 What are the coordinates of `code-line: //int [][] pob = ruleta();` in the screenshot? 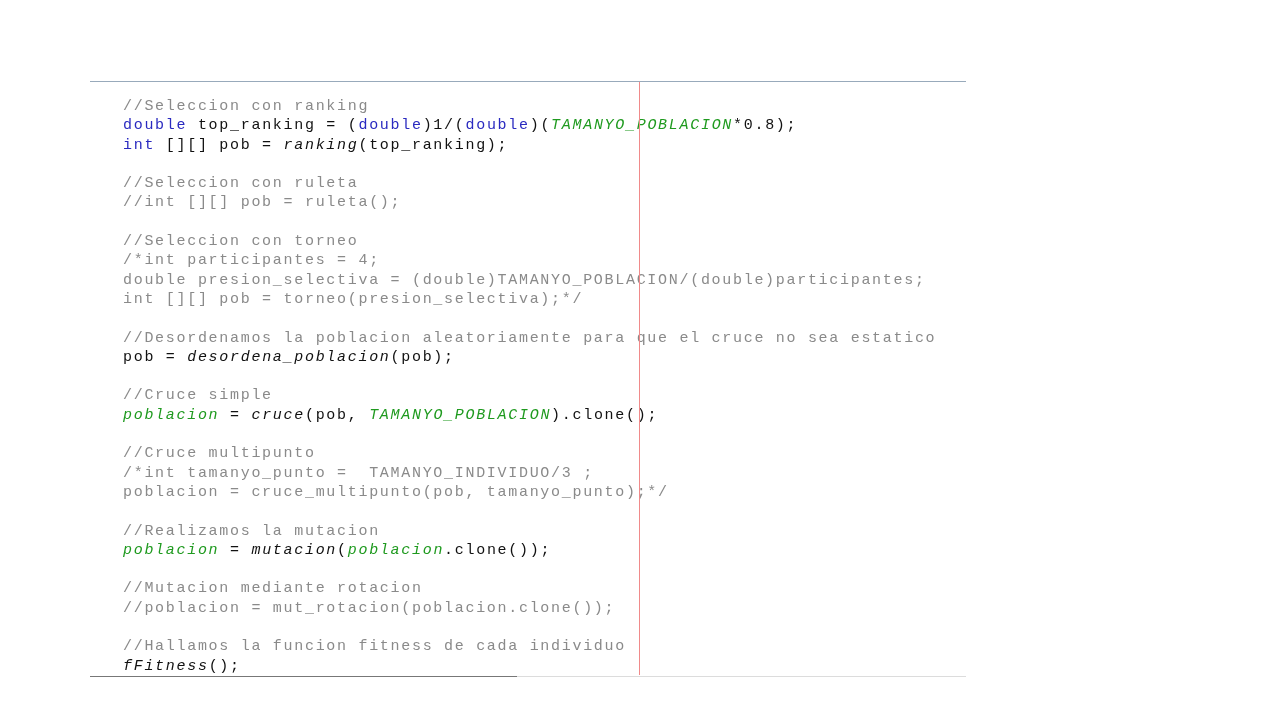 It's located at (262, 203).